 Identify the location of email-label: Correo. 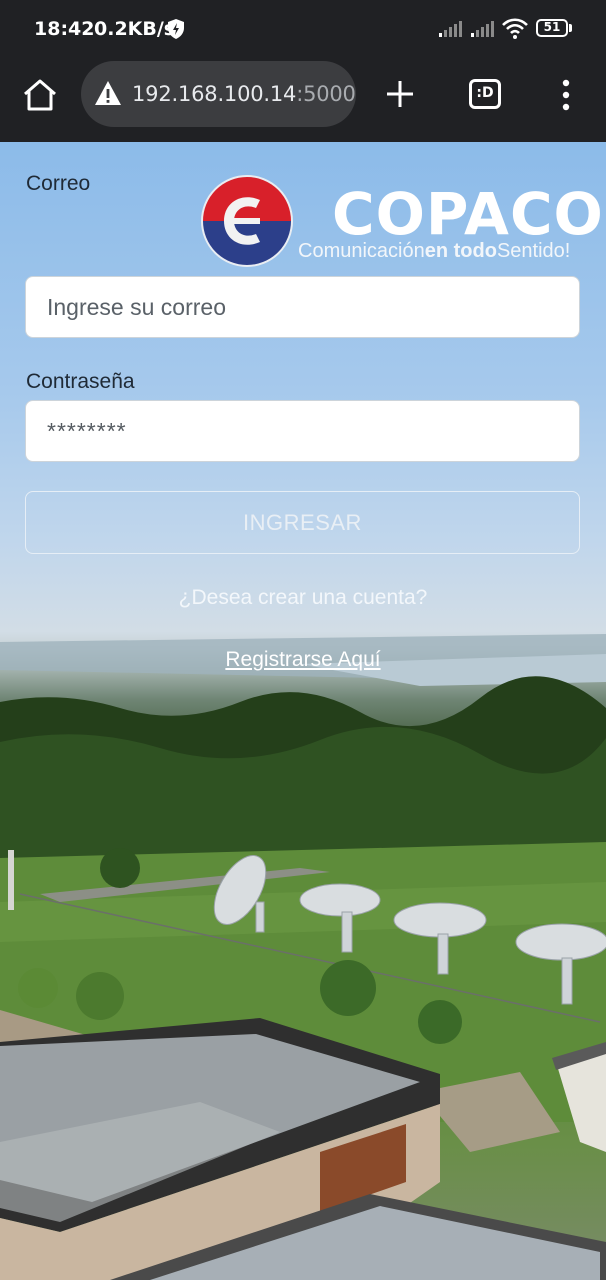
(58, 183).